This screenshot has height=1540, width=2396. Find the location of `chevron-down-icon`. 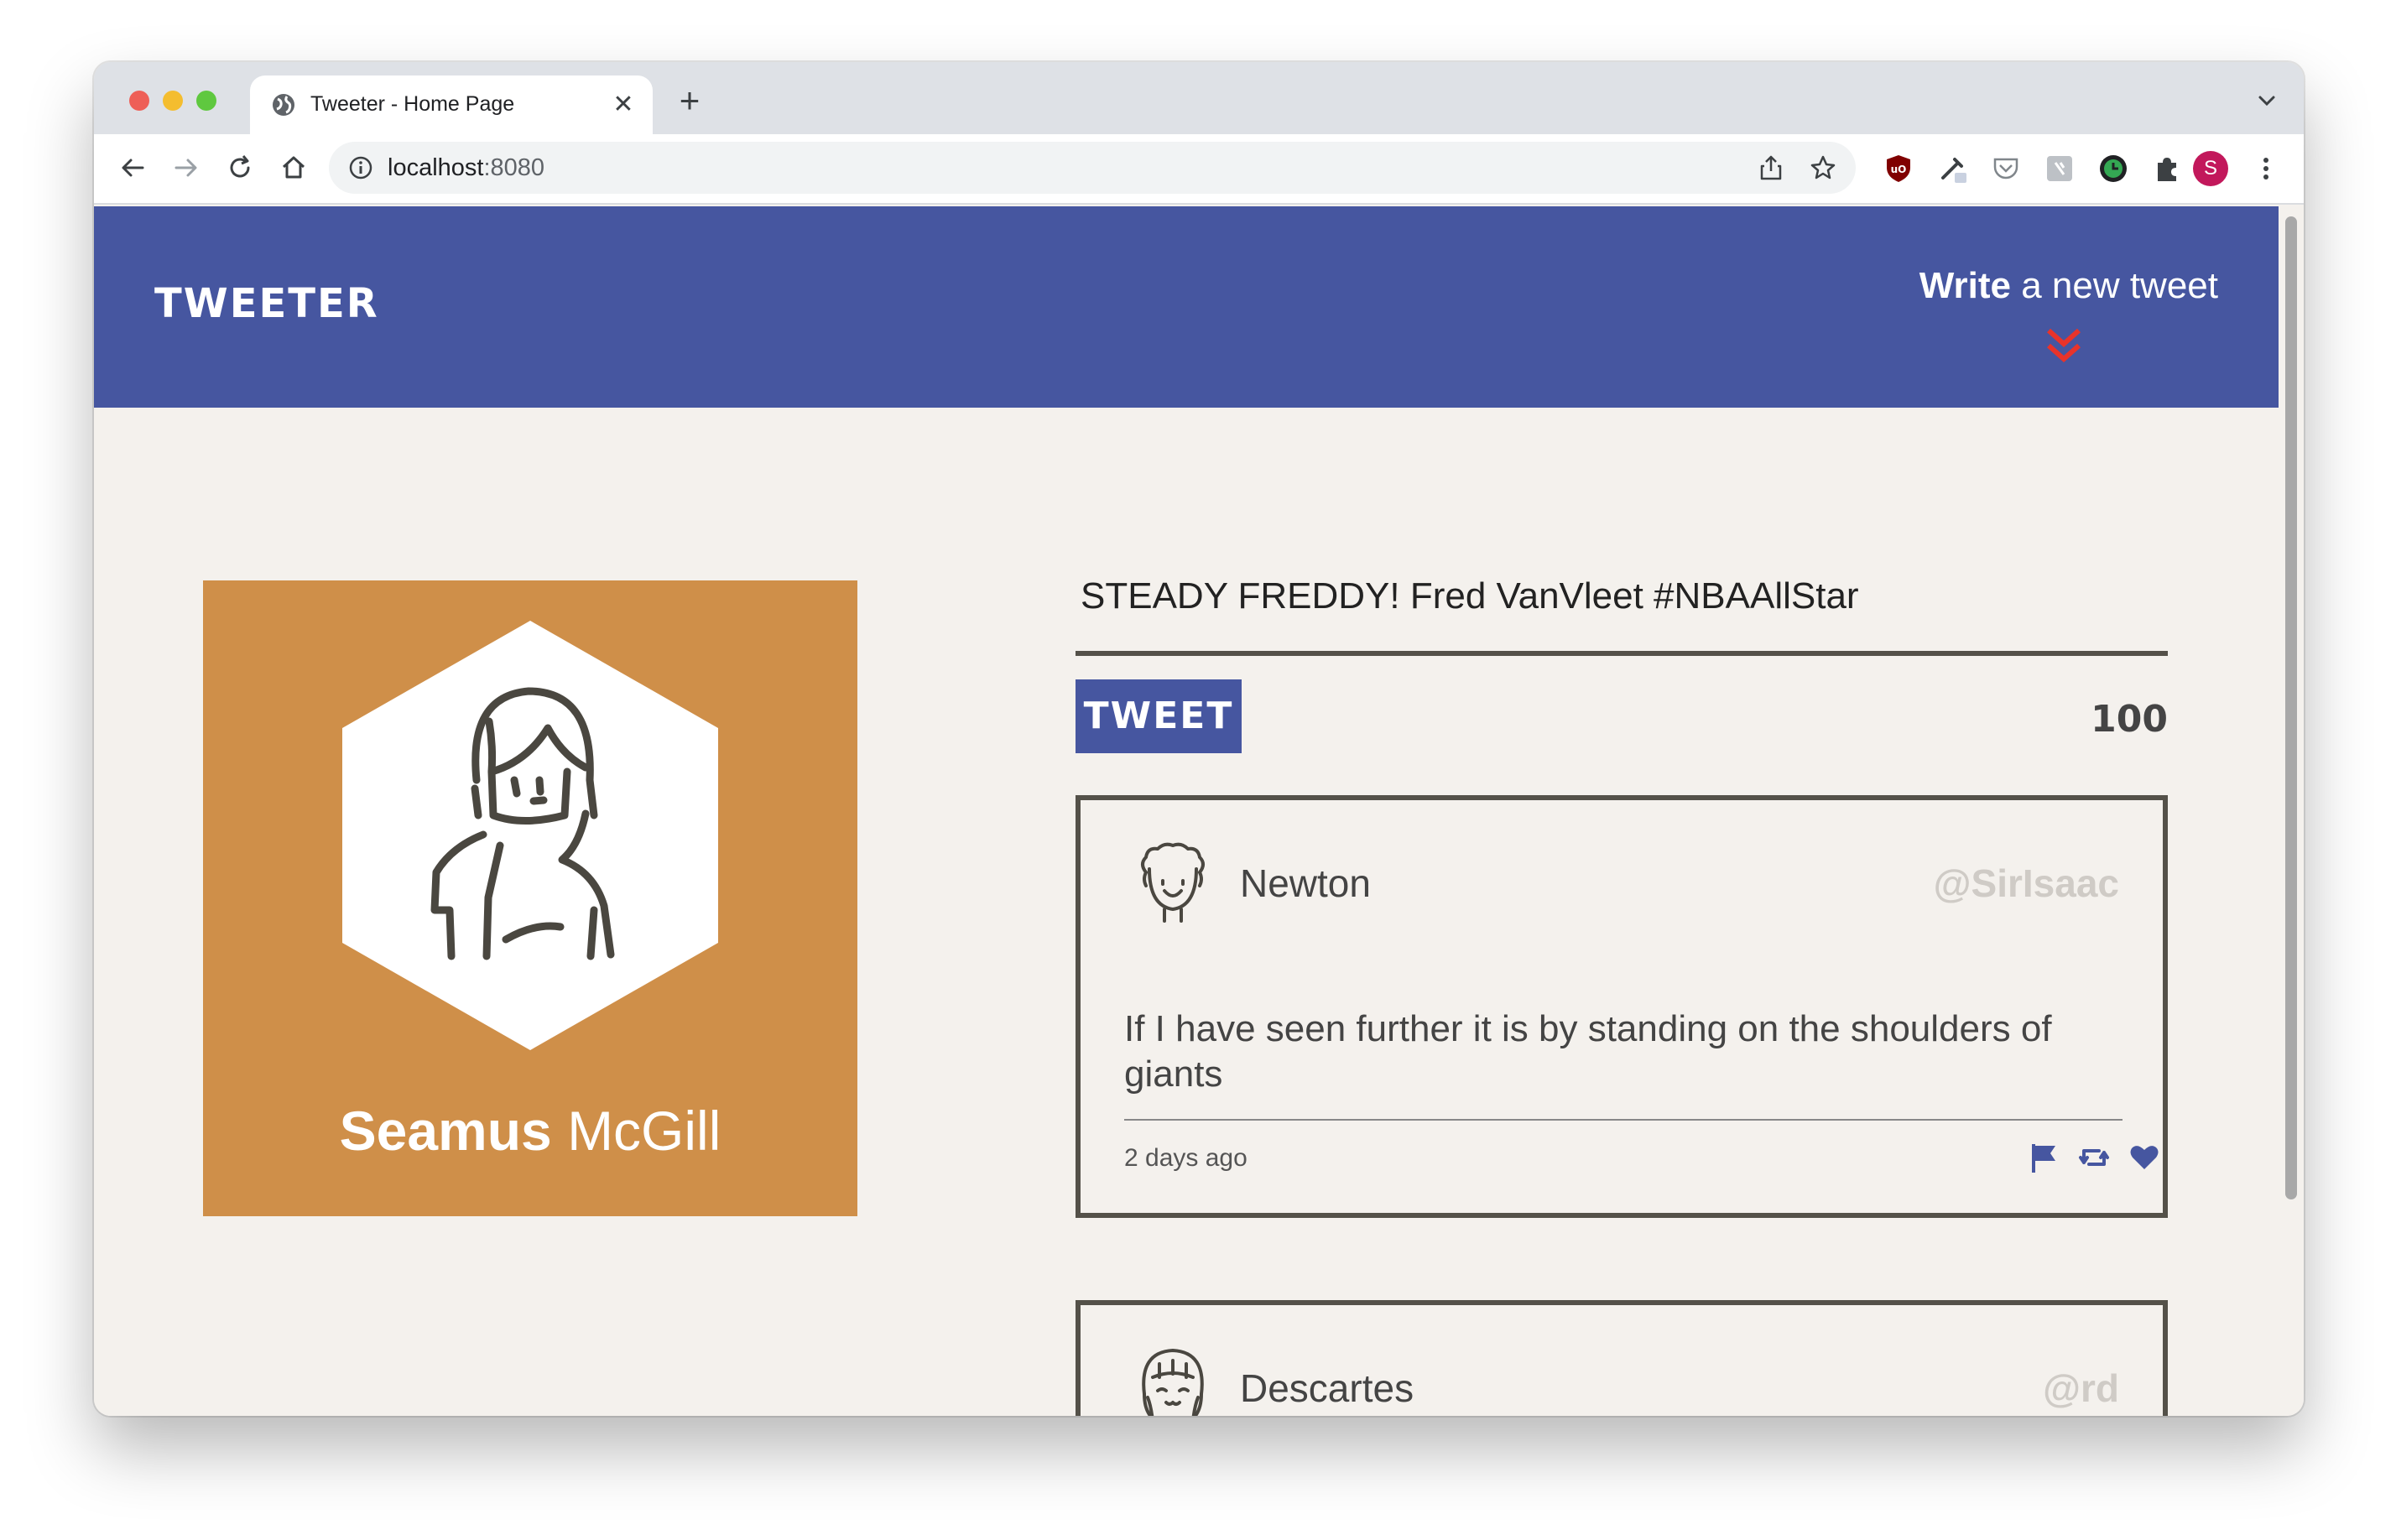

chevron-down-icon is located at coordinates (2267, 101).